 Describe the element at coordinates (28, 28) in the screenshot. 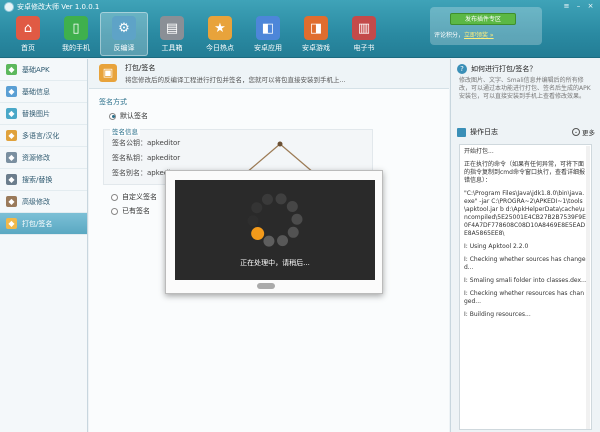

I see `home-icon: ⌂` at that location.